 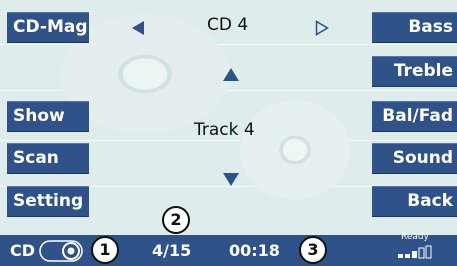 I want to click on disc-icon, so click(x=61, y=251).